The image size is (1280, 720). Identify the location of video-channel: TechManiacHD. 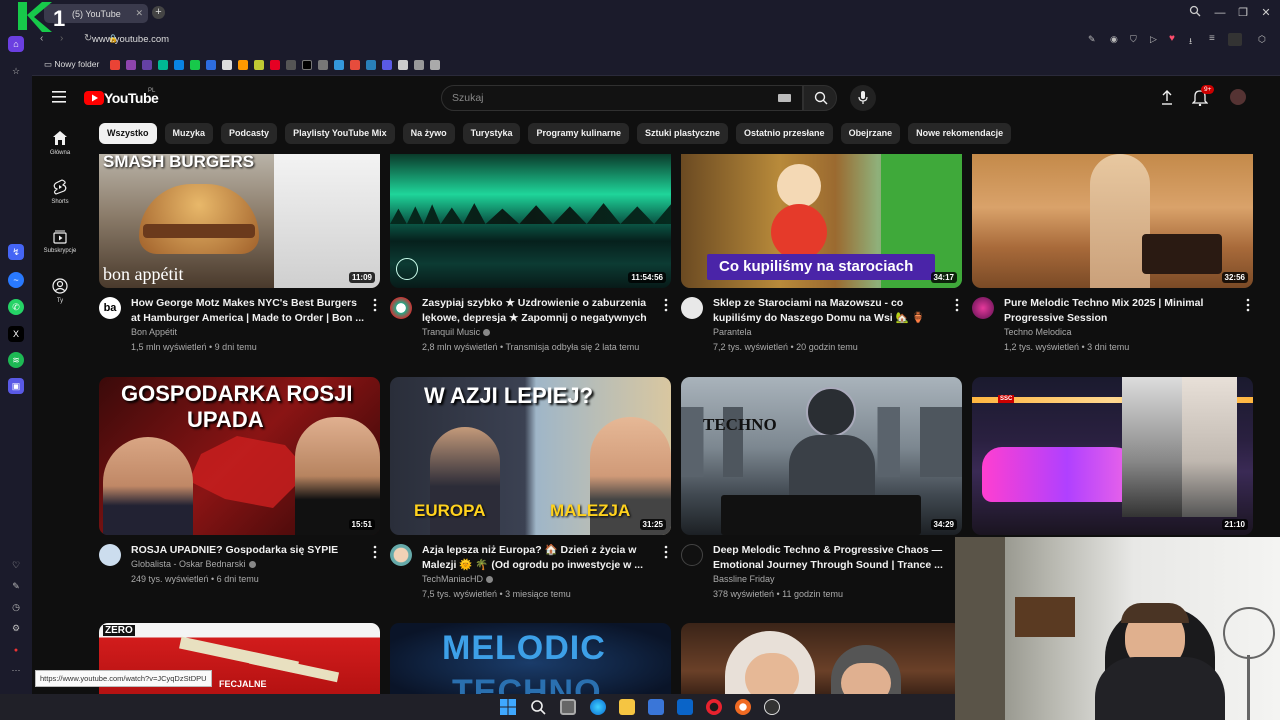
(458, 579).